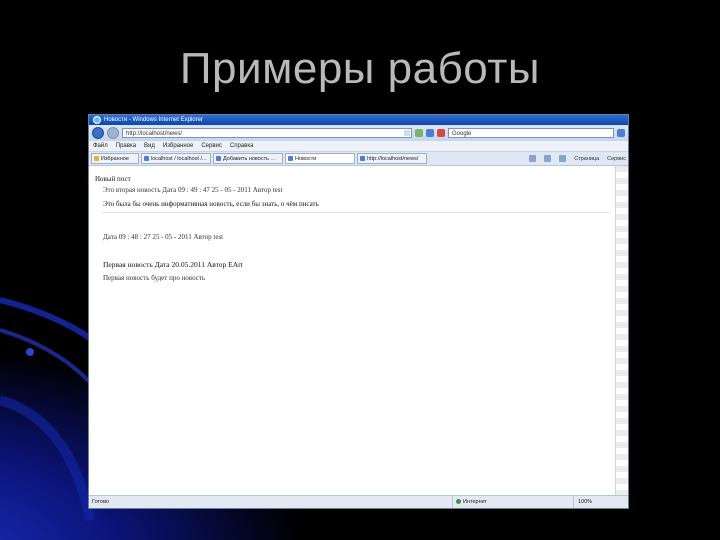 This screenshot has width=720, height=540. Describe the element at coordinates (267, 133) in the screenshot. I see `address-input: http://localhost/news/` at that location.